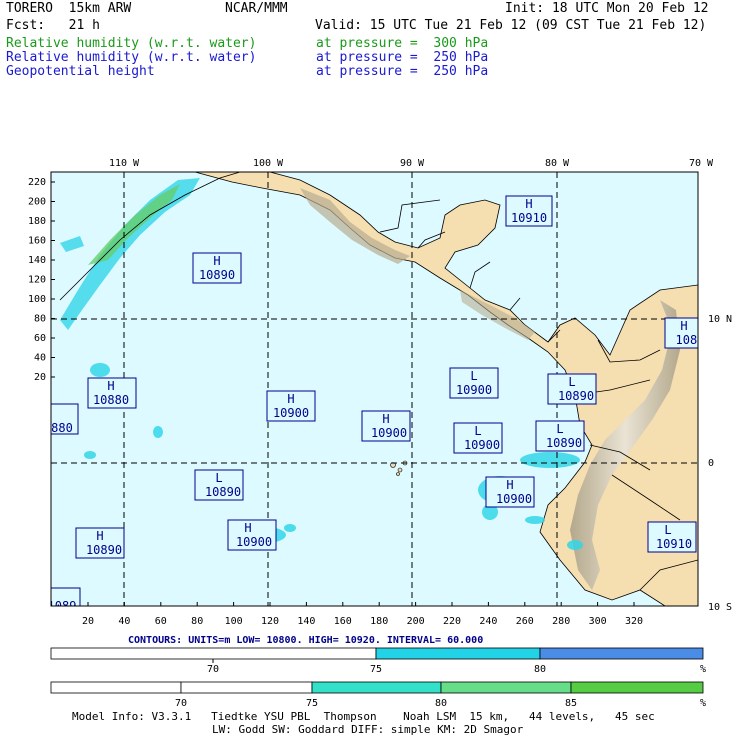  What do you see at coordinates (667, 530) in the screenshot?
I see `pc-16-type: L` at bounding box center [667, 530].